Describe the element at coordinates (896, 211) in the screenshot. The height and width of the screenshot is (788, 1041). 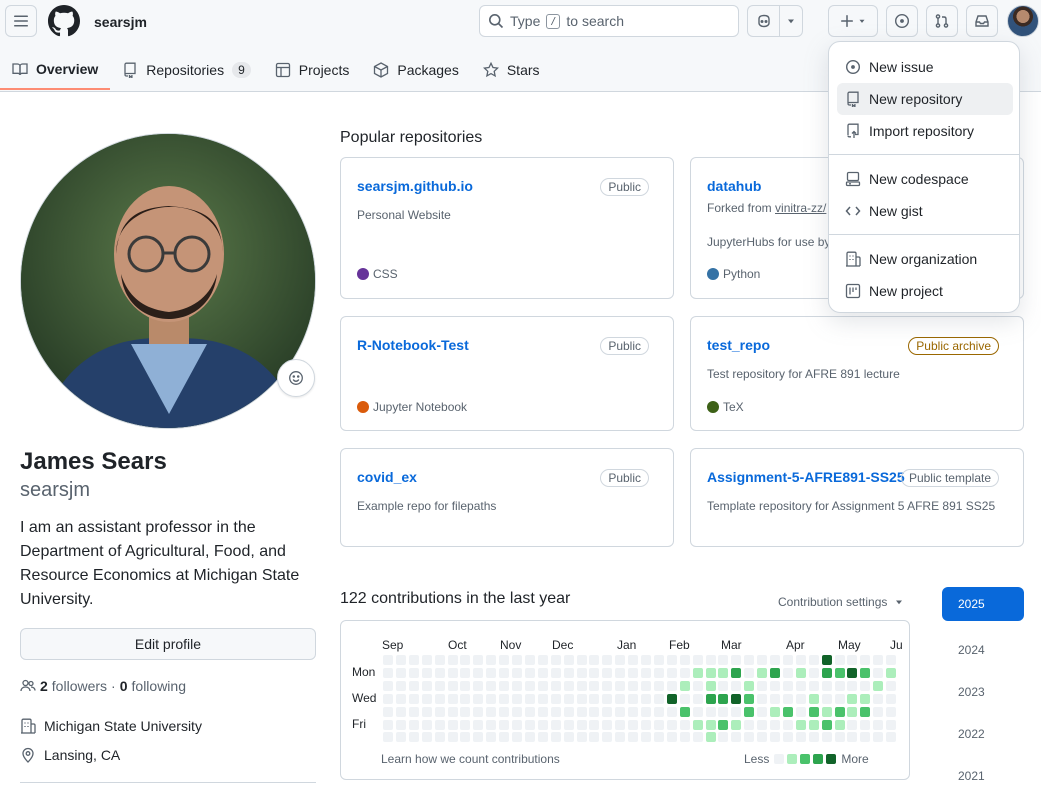
I see `menu-item-label: New gist` at that location.